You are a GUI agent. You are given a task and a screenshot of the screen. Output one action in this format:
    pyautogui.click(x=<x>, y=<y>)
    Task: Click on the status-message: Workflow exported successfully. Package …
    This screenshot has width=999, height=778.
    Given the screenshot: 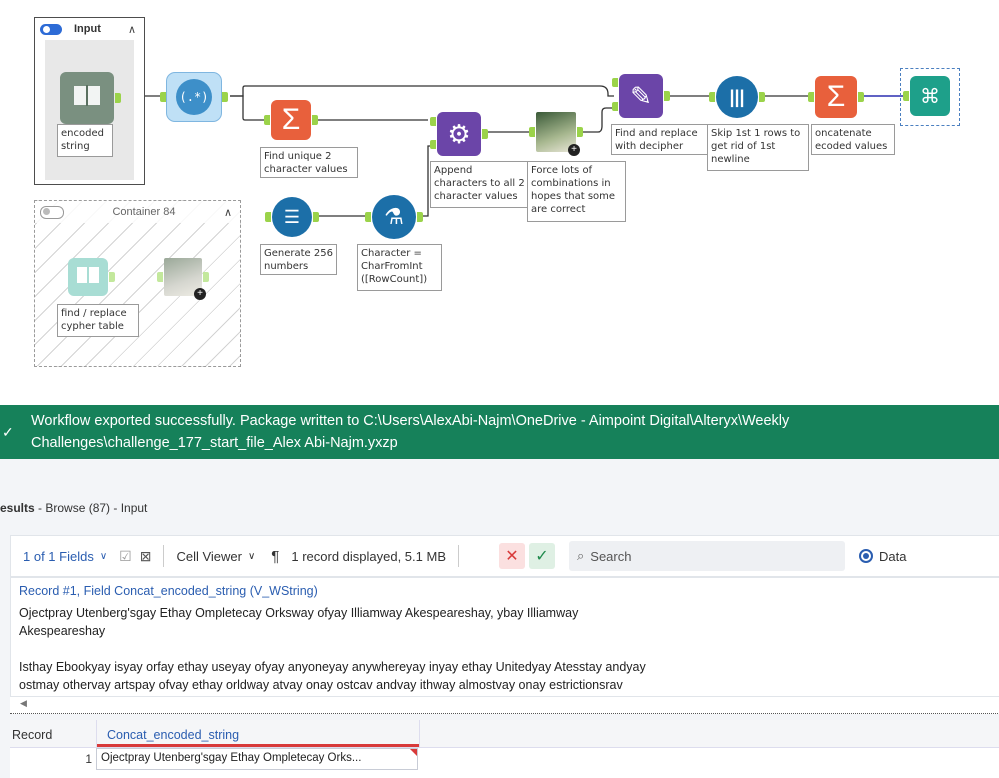 What is the action you would take?
    pyautogui.click(x=410, y=432)
    